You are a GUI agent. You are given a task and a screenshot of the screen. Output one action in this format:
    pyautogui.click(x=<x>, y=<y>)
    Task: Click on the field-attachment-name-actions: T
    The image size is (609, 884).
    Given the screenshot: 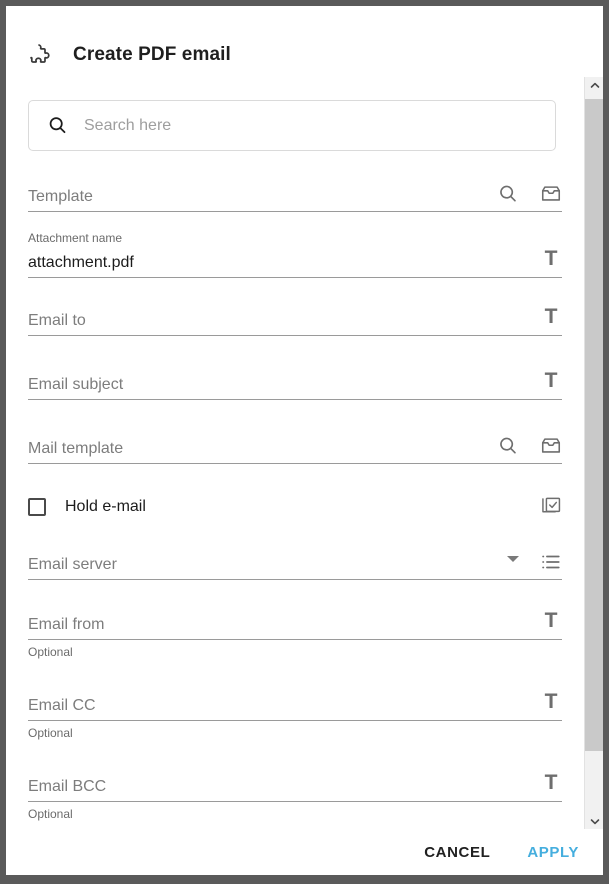 What is the action you would take?
    pyautogui.click(x=551, y=260)
    